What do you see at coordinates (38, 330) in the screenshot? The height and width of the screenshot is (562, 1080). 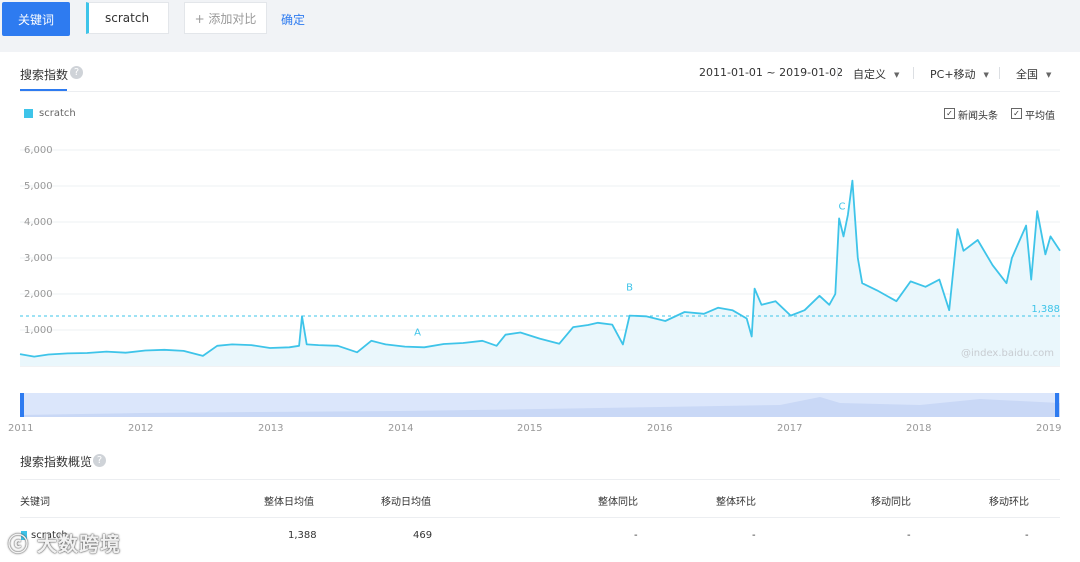 I see `y-tick-label: 1,000` at bounding box center [38, 330].